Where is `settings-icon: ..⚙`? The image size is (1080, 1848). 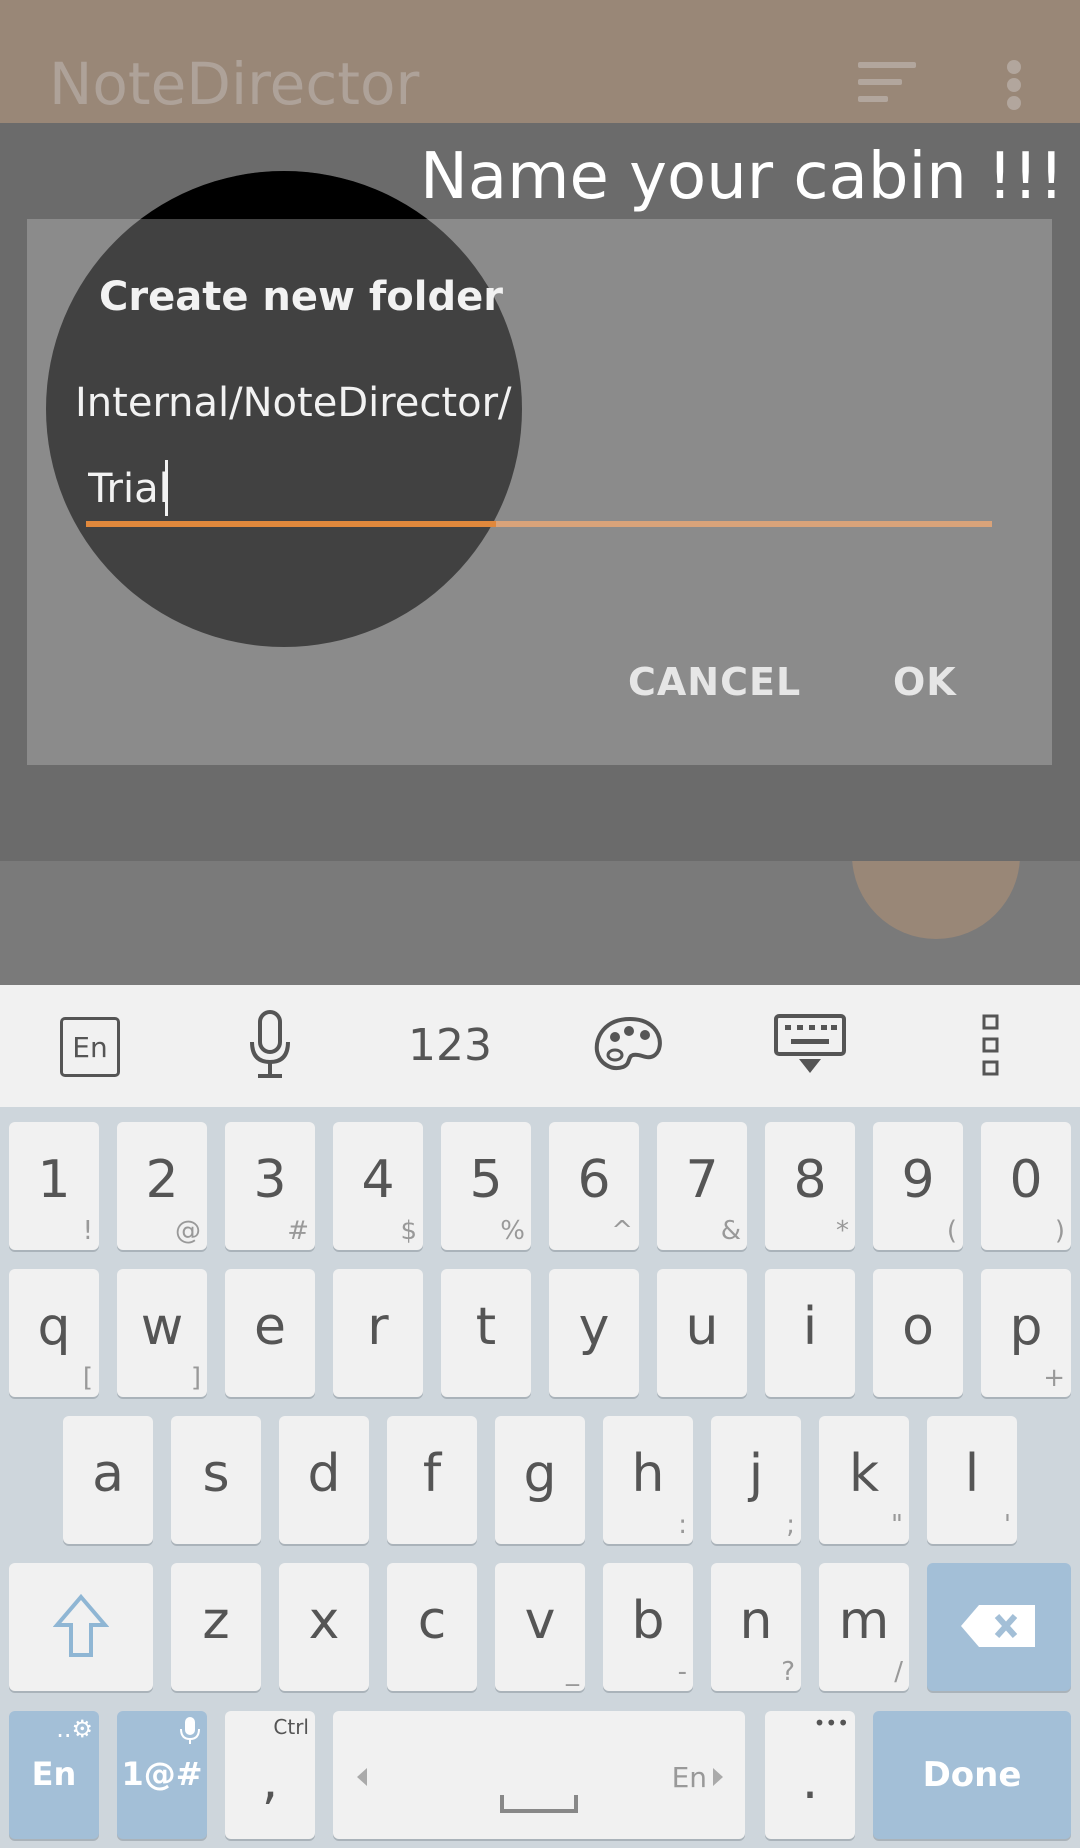
settings-icon: ..⚙ is located at coordinates (74, 1729).